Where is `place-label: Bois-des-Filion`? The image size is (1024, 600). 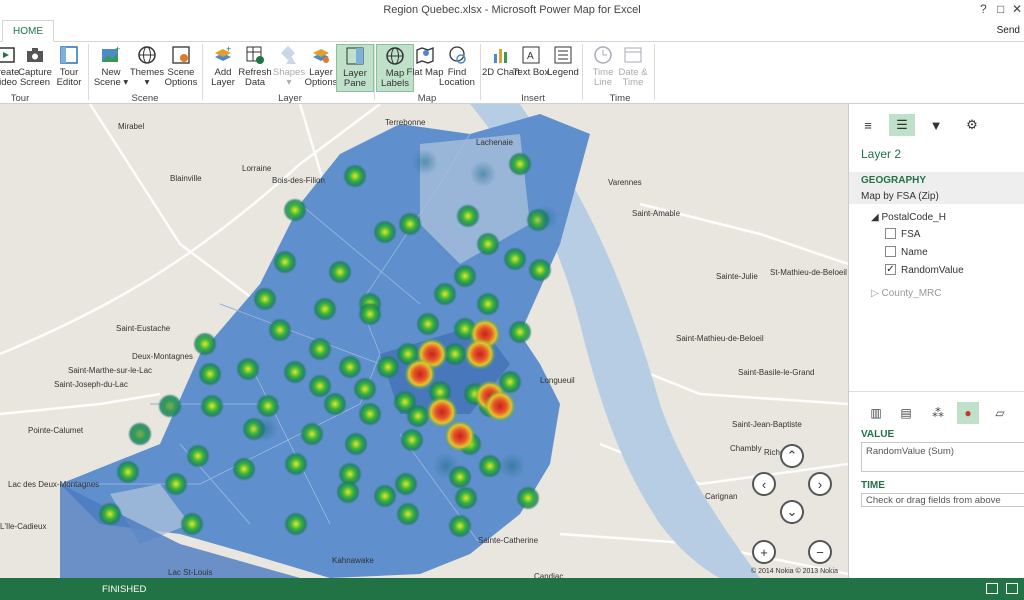 place-label: Bois-des-Filion is located at coordinates (298, 180).